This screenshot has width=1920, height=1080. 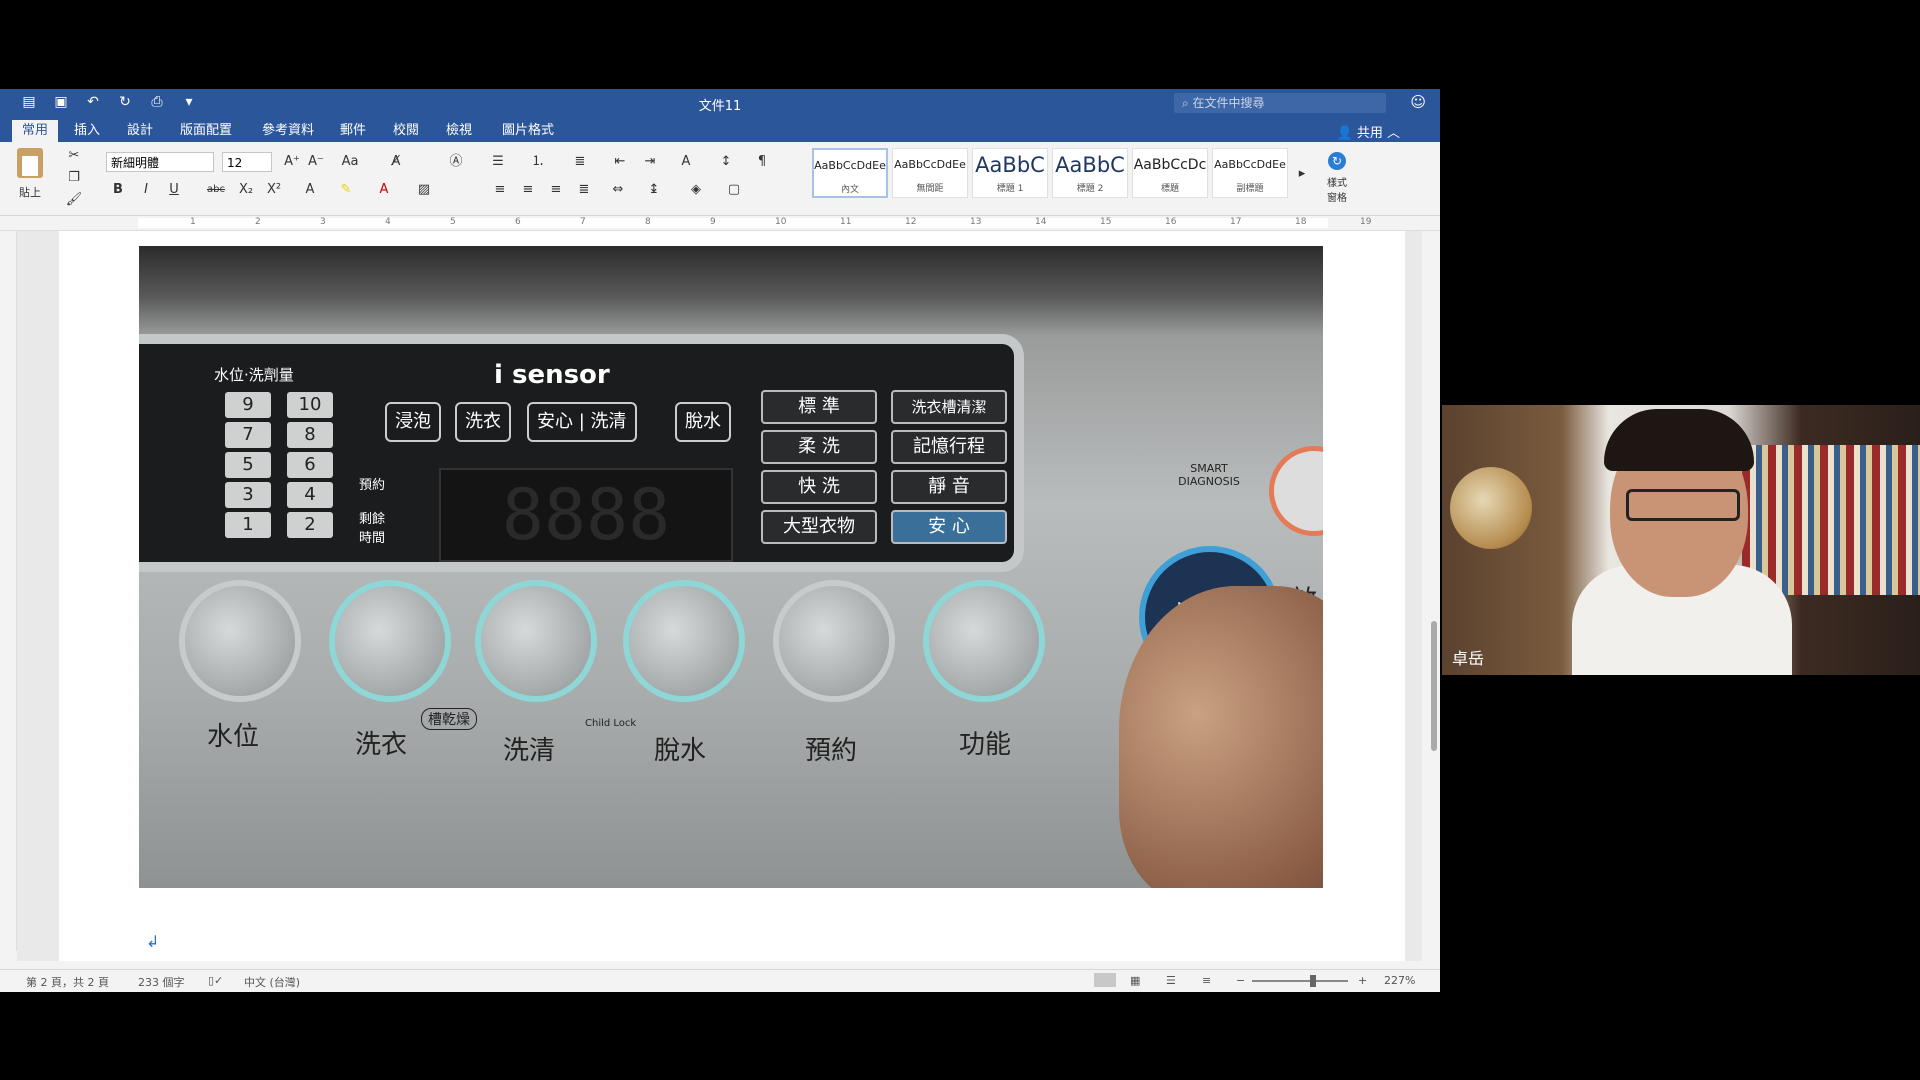 I want to click on styles-pane-button: ↻ 樣式 窗格, so click(x=1337, y=178).